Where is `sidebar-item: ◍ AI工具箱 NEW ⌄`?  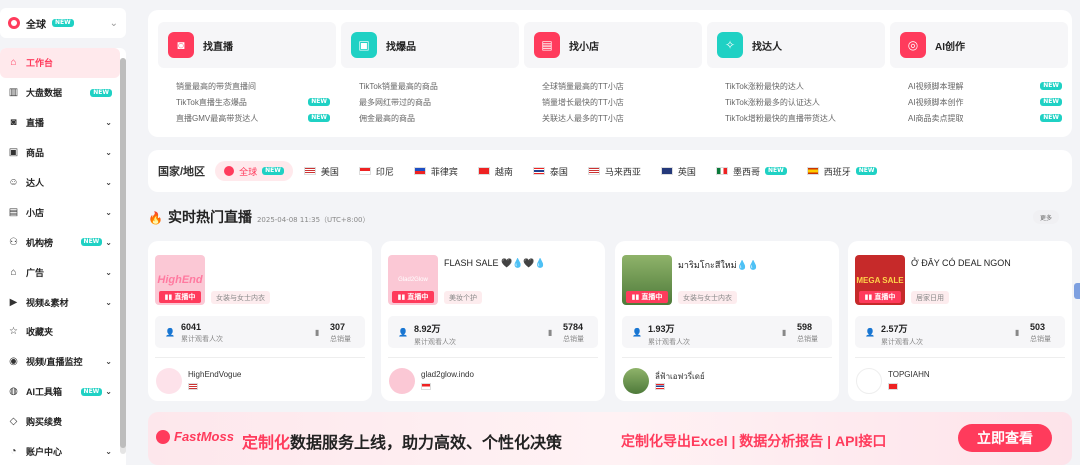 sidebar-item: ◍ AI工具箱 NEW ⌄ is located at coordinates (60, 392).